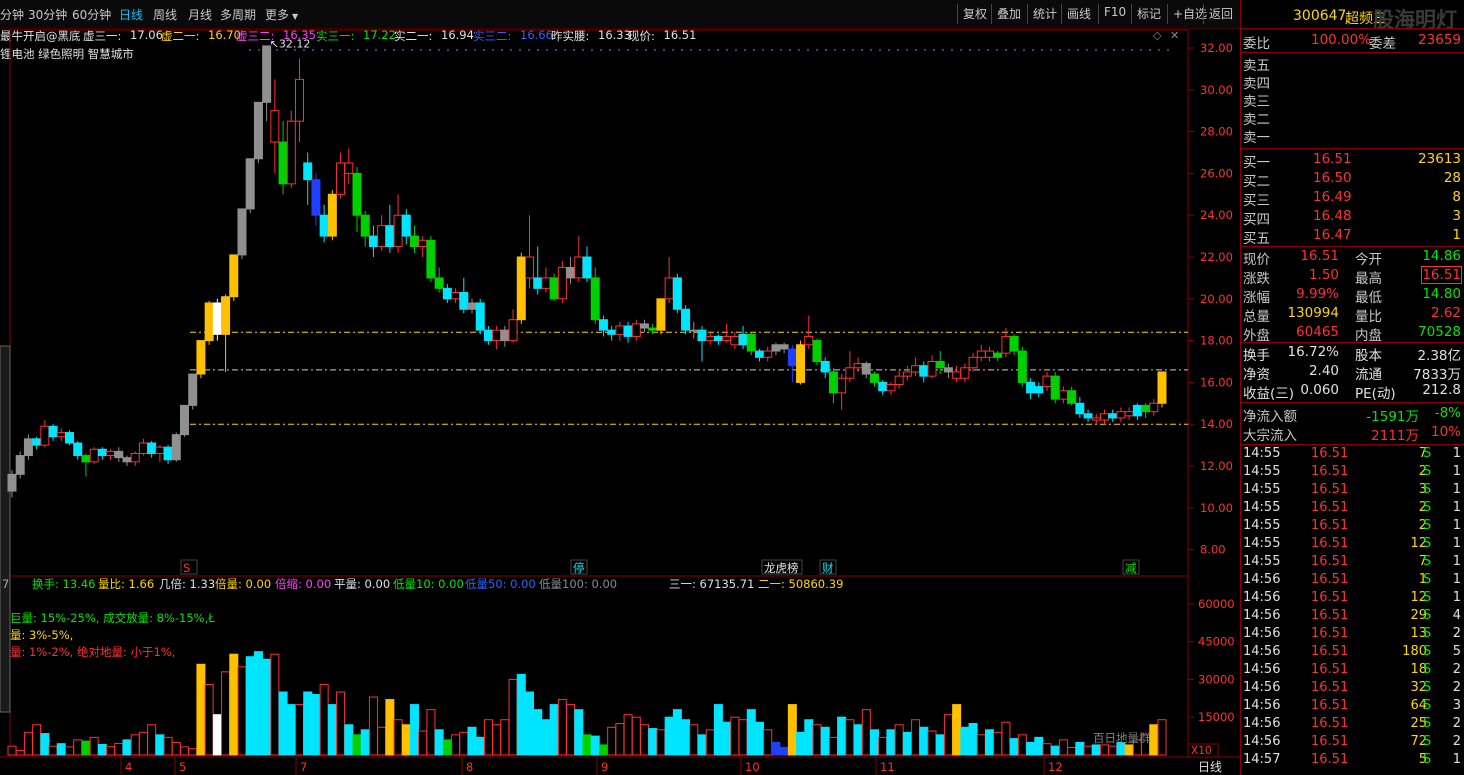 Image resolution: width=1464 pixels, height=775 pixels. What do you see at coordinates (1439, 159) in the screenshot?
I see `bid-volume: 23613` at bounding box center [1439, 159].